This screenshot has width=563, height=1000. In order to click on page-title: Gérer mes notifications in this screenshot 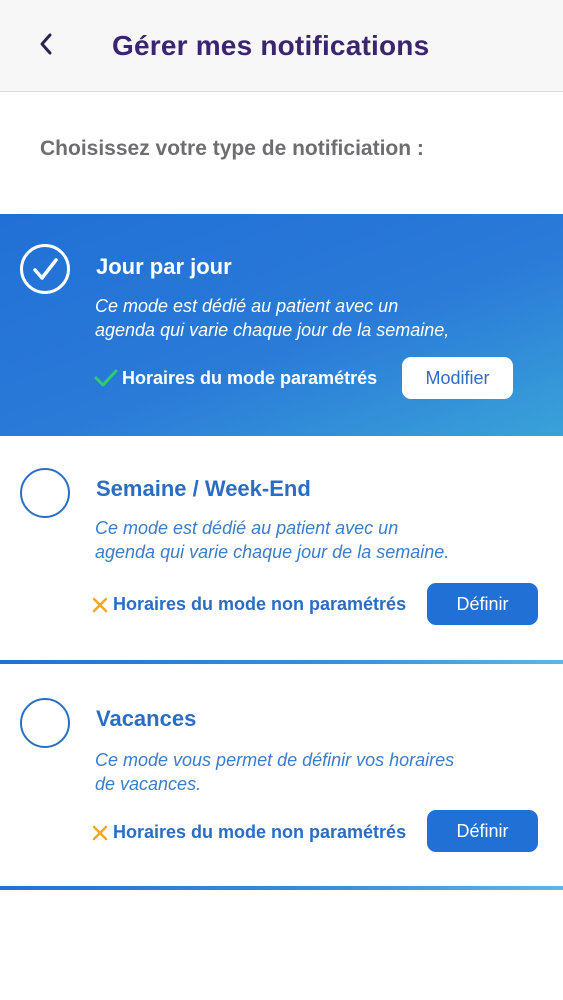, I will do `click(271, 45)`.